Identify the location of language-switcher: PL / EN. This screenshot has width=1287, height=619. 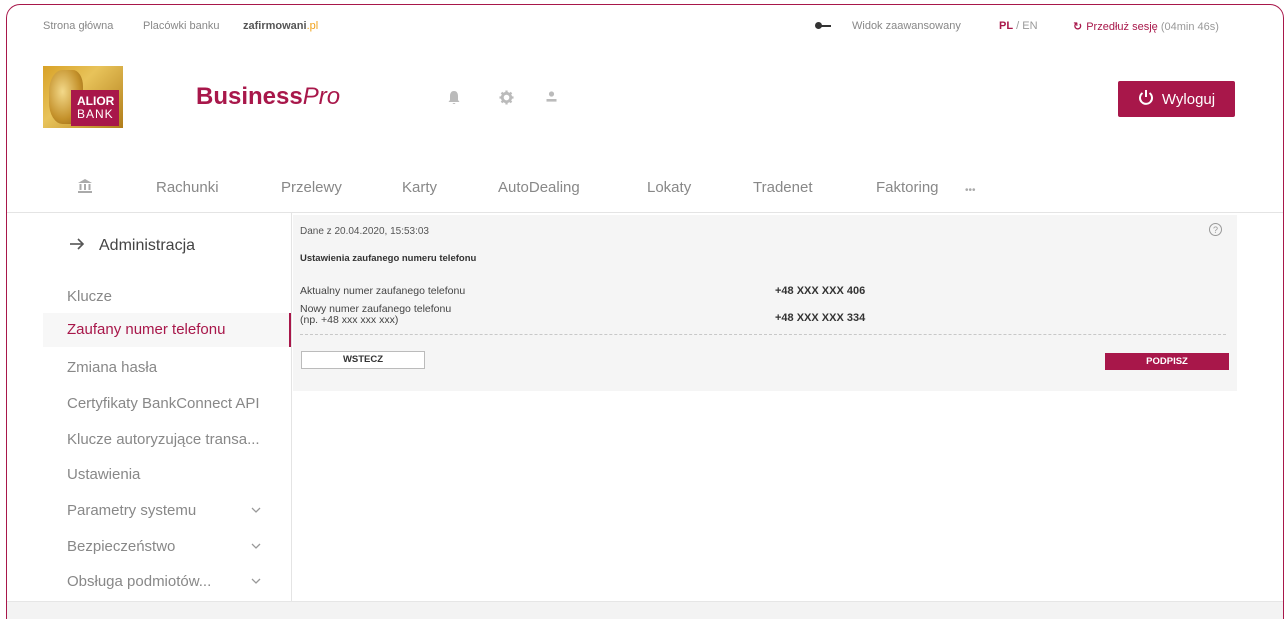
(1018, 26).